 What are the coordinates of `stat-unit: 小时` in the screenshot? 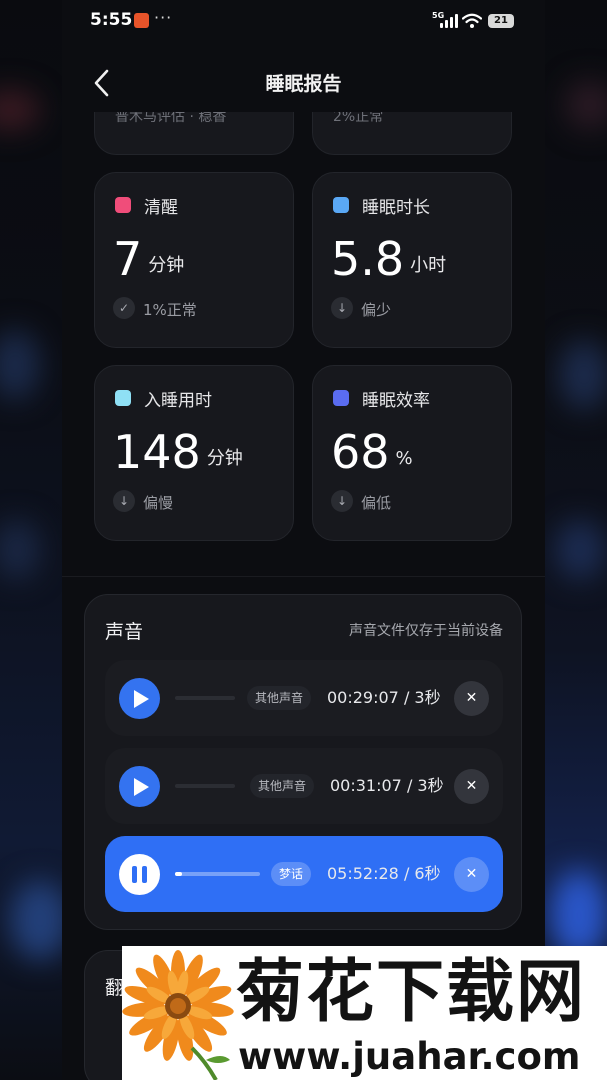 It's located at (428, 265).